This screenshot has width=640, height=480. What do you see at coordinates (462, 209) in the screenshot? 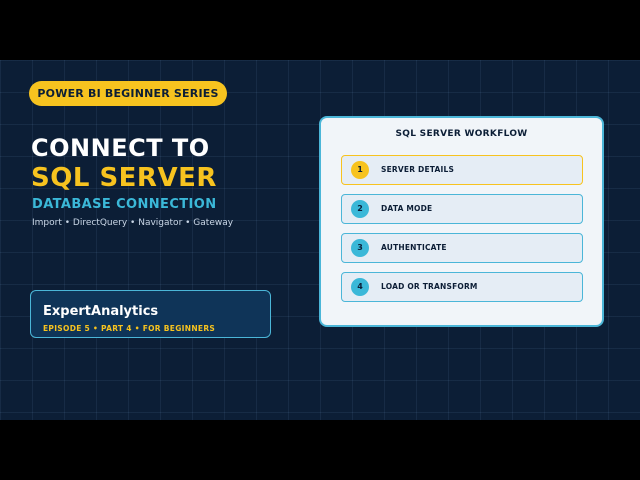
I see `workflow-step-2: 2 DATA MODE` at bounding box center [462, 209].